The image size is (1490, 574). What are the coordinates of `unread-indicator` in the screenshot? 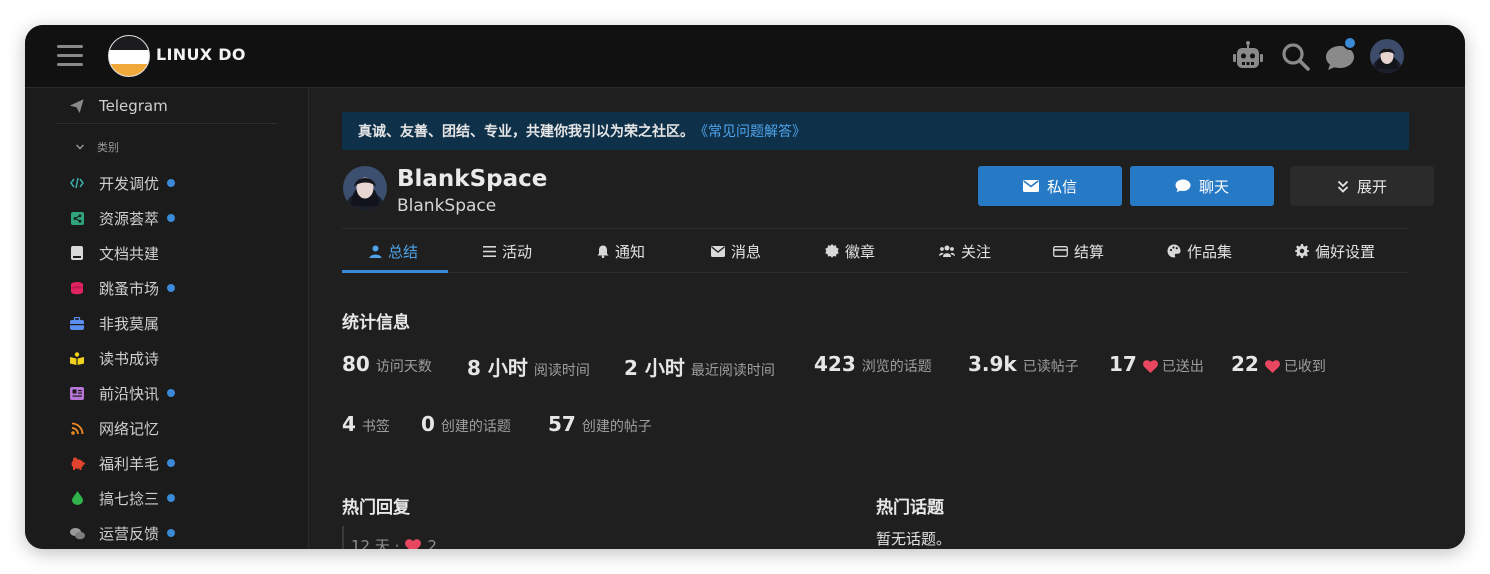 It's located at (1350, 43).